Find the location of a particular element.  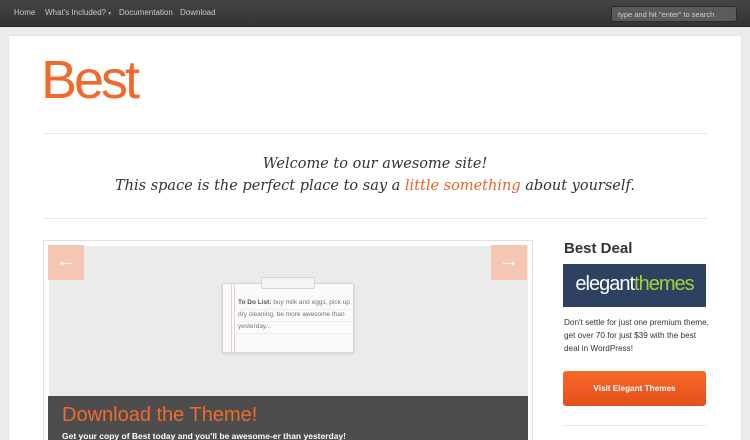

nav-item-whats-included-label: What's Included? is located at coordinates (76, 12).